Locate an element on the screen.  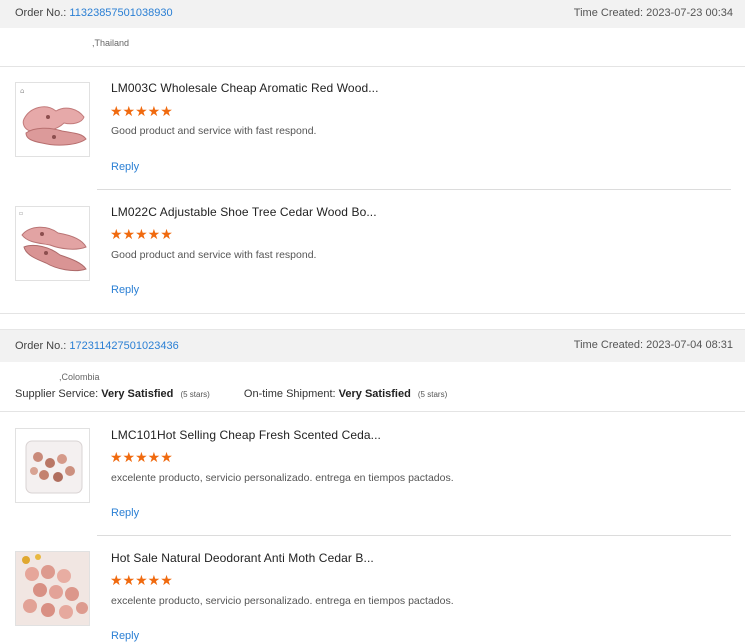
buyer-country: ,Colombia is located at coordinates (79, 377).